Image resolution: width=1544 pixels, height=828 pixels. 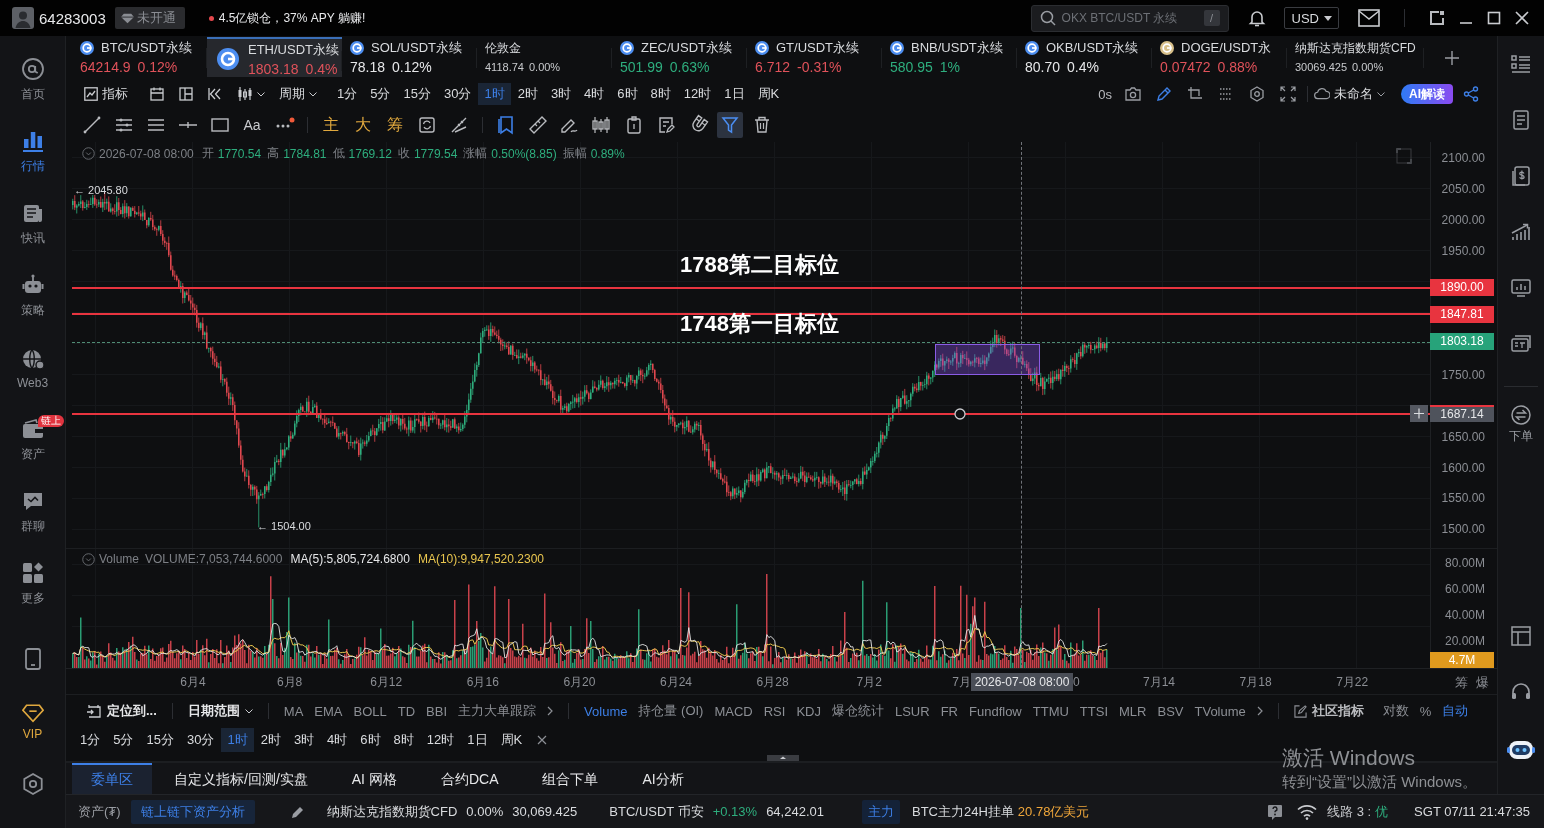 What do you see at coordinates (186, 94) in the screenshot?
I see `columns-icon` at bounding box center [186, 94].